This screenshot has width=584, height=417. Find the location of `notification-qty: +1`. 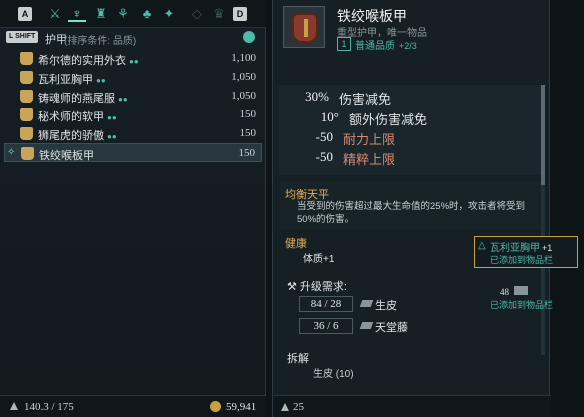

notification-qty: +1 is located at coordinates (547, 248).